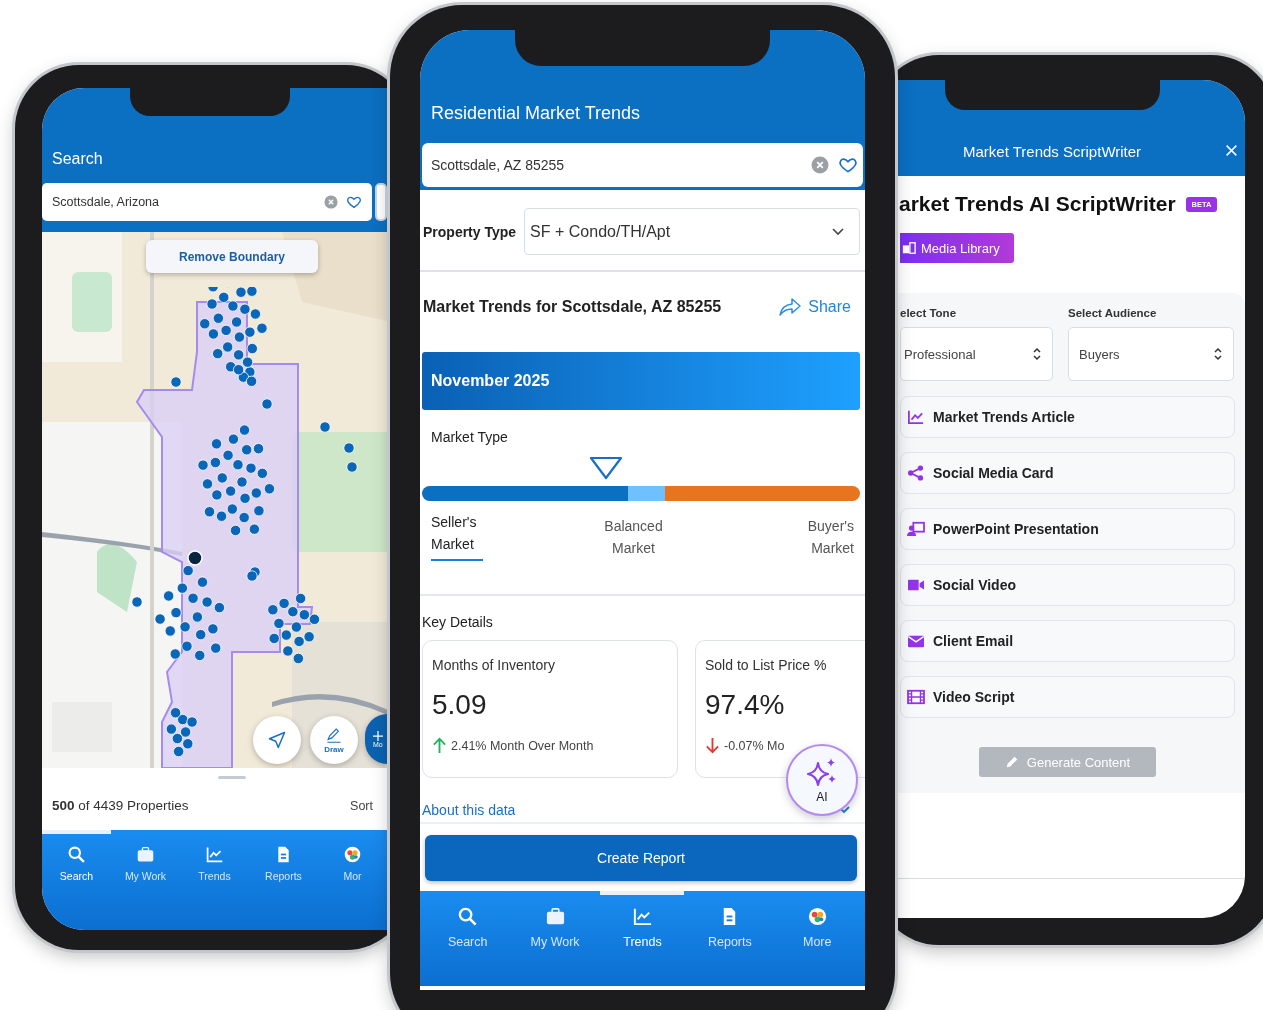 This screenshot has width=1263, height=1010. What do you see at coordinates (232, 256) in the screenshot?
I see `remove-boundary-button: Remove Boundary` at bounding box center [232, 256].